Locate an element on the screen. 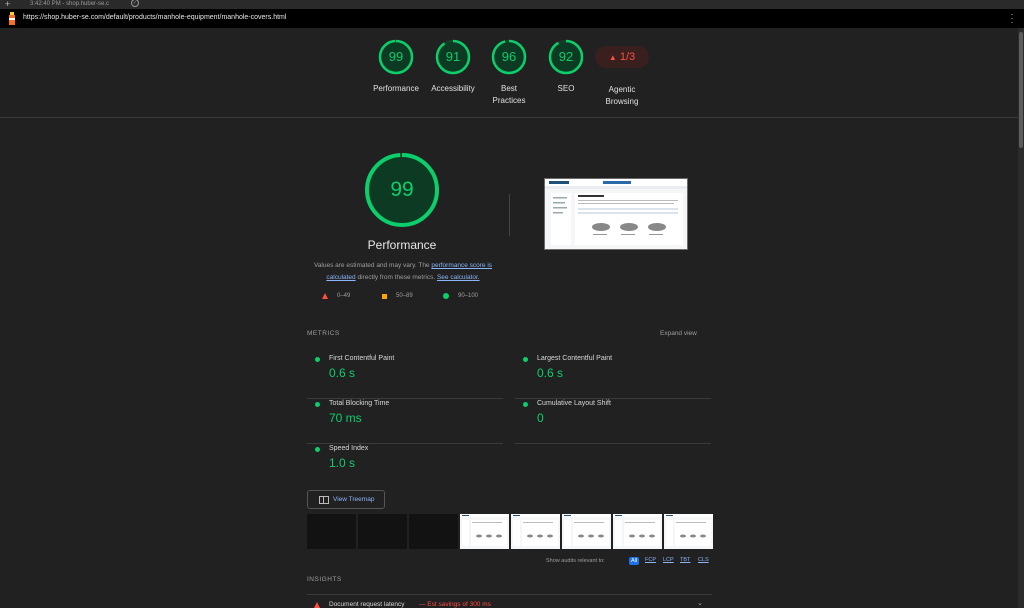 This screenshot has height=608, width=1024. metric-name: Cumulative Layout Shift is located at coordinates (574, 403).